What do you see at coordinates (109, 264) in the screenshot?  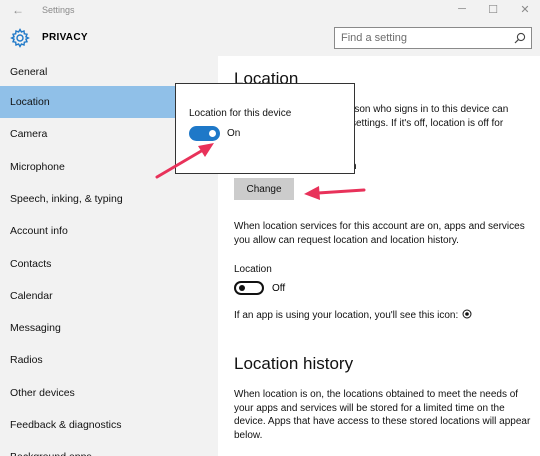 I see `sidebar-item-contacts: Contacts` at bounding box center [109, 264].